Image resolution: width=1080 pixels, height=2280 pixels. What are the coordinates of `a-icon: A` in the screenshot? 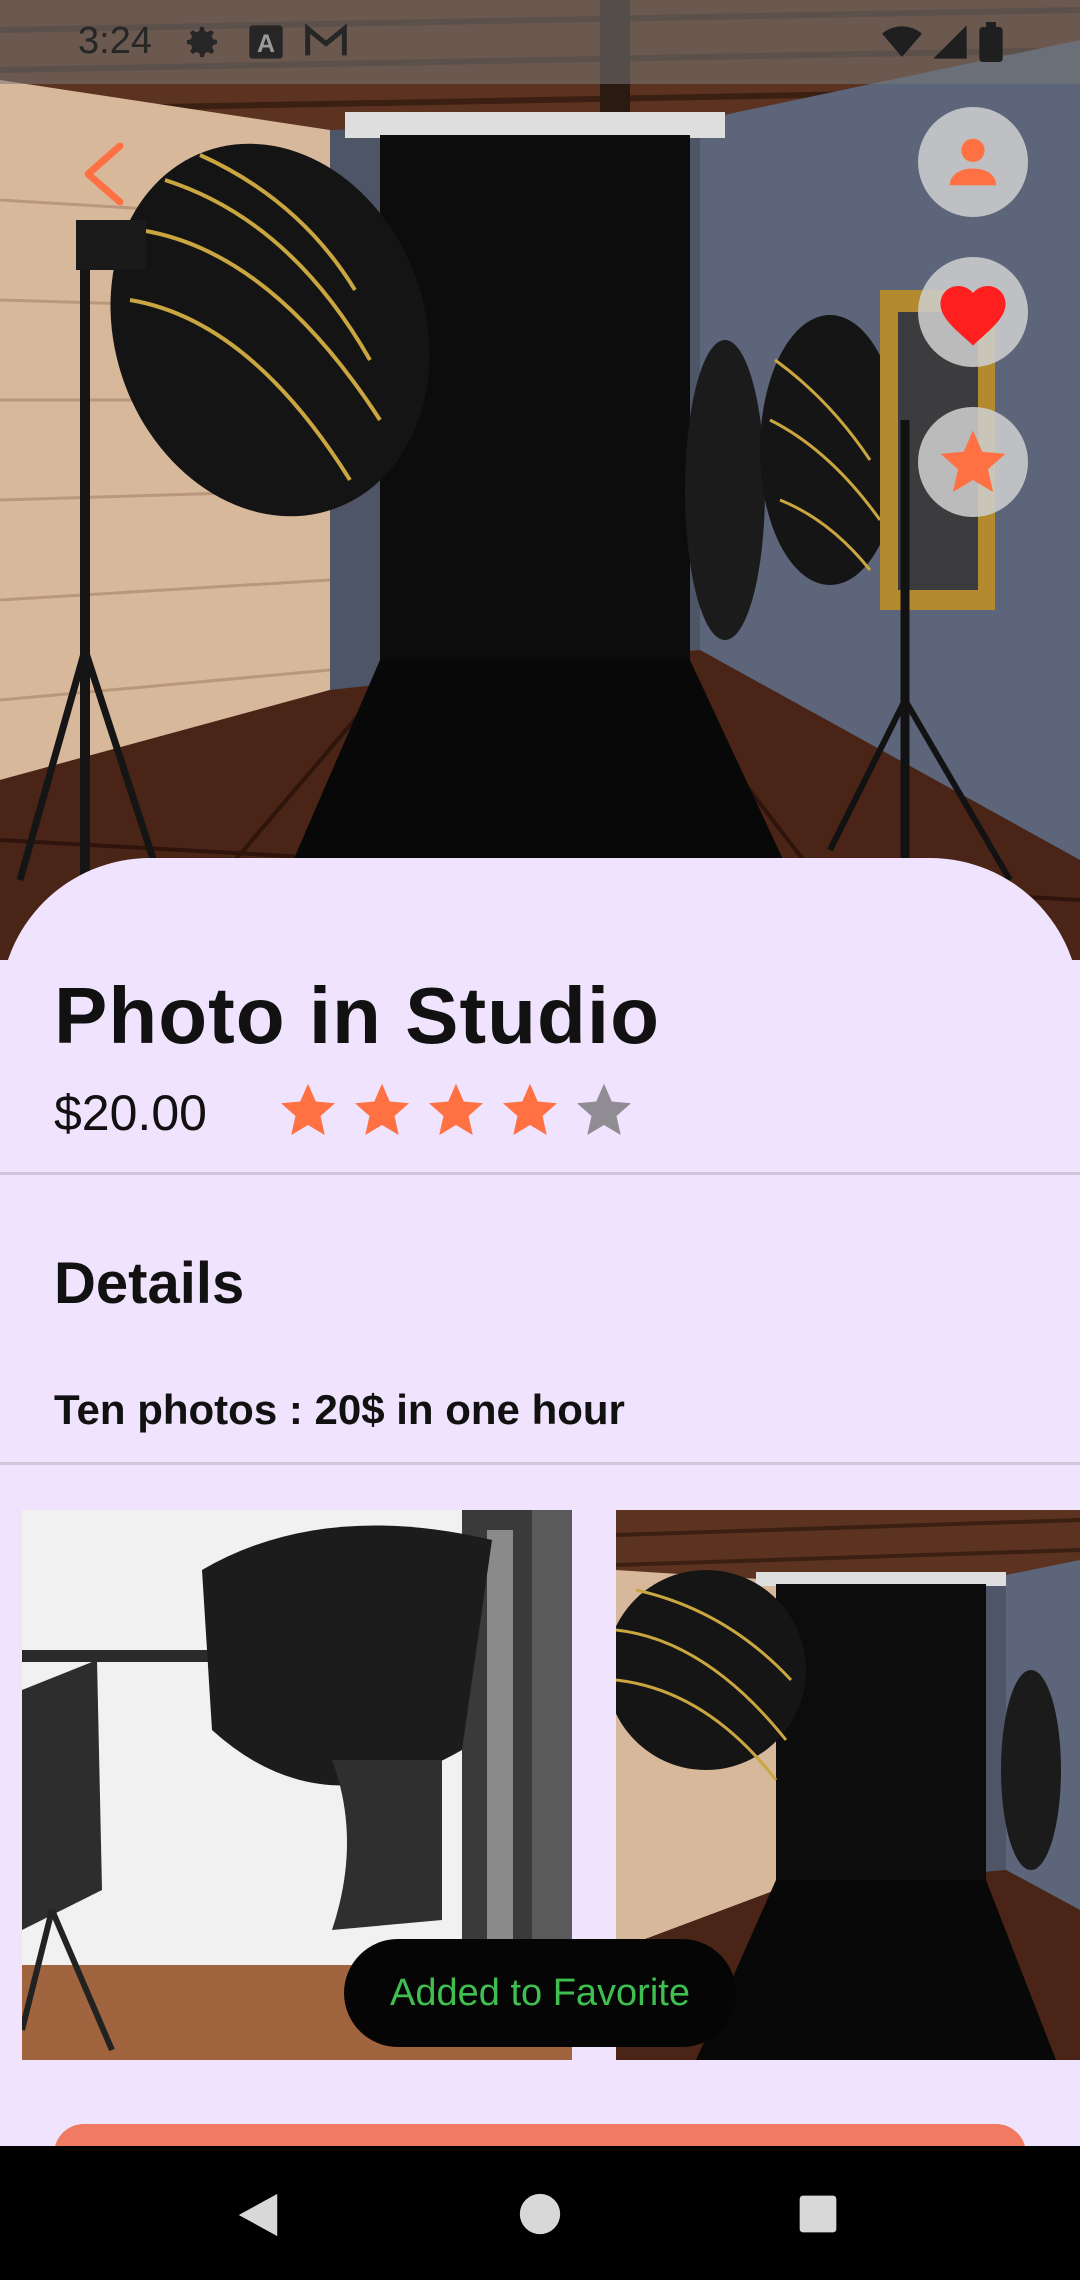 It's located at (266, 42).